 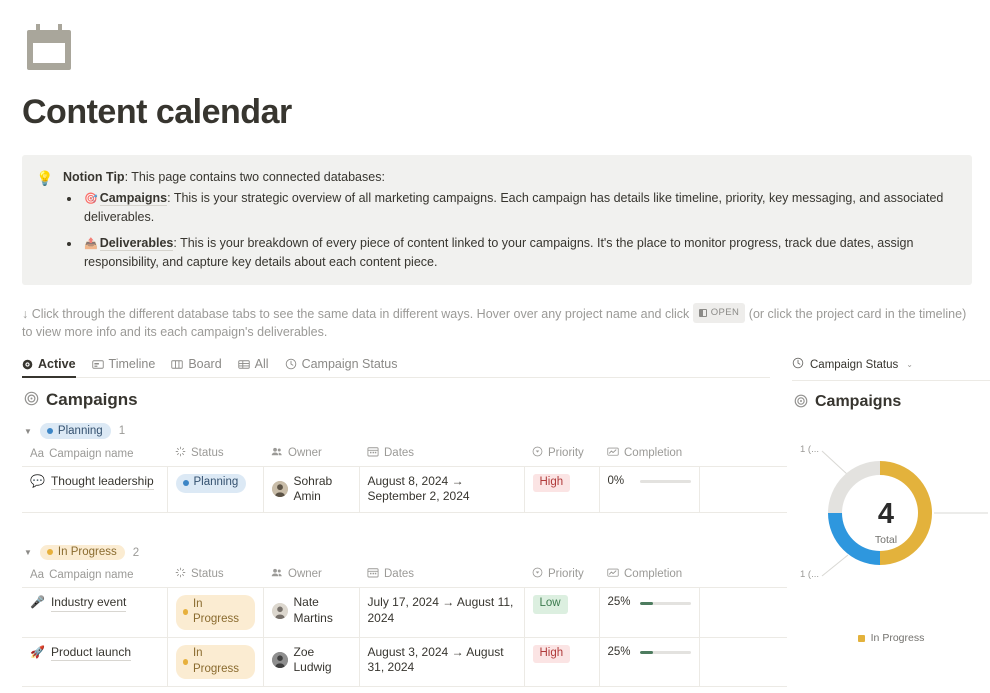 I want to click on completion-percent: 25%, so click(x=619, y=651).